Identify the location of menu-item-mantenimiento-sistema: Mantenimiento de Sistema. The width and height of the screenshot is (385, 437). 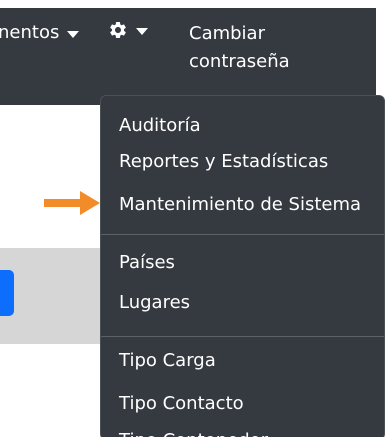
(240, 205).